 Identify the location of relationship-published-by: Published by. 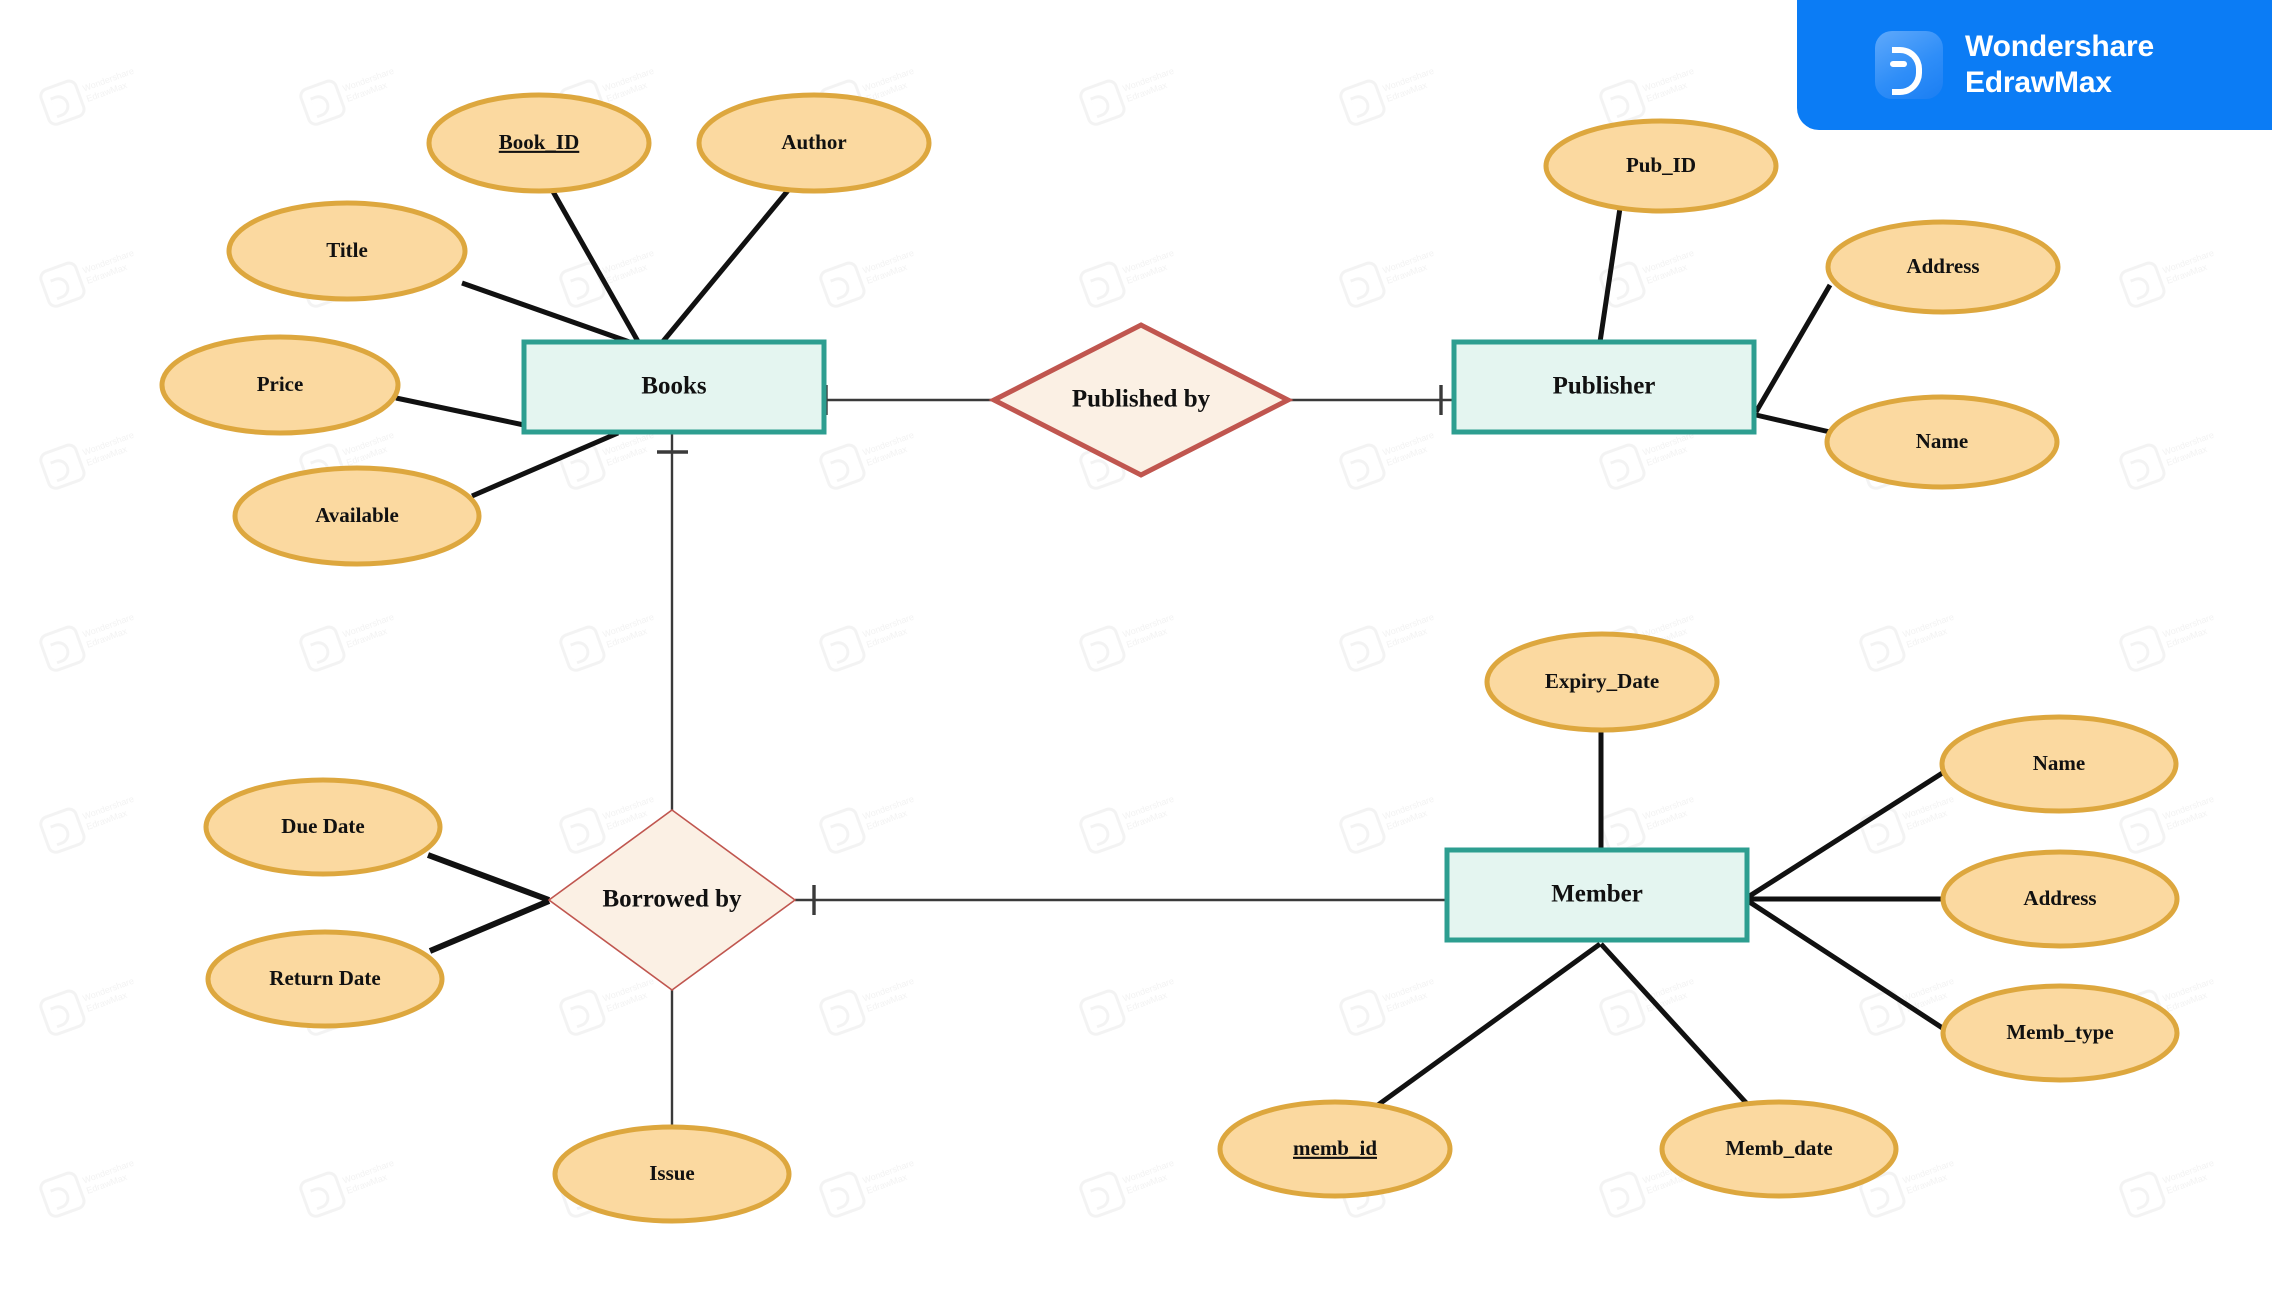
(1141, 400).